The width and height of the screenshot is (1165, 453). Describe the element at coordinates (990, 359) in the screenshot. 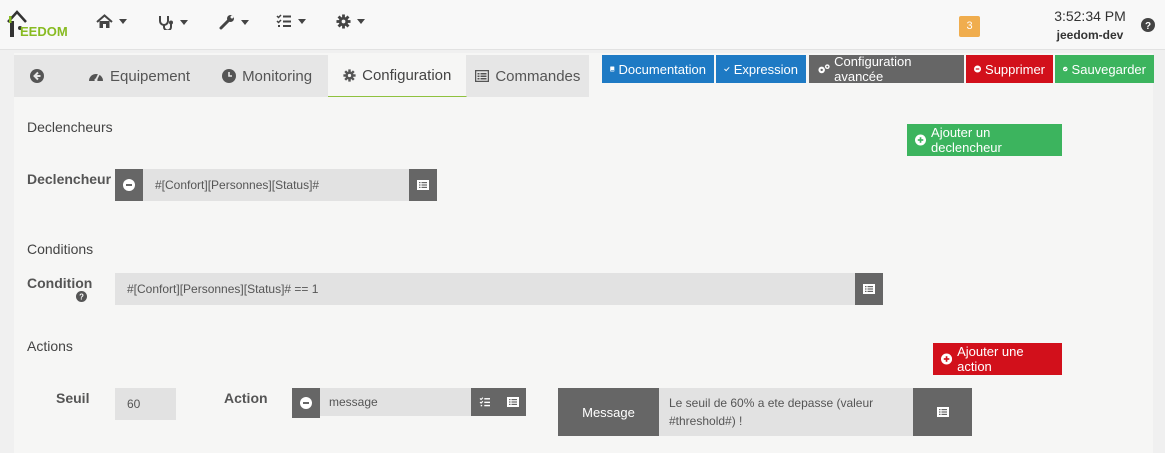

I see `add-action-label: Ajouter une action` at that location.